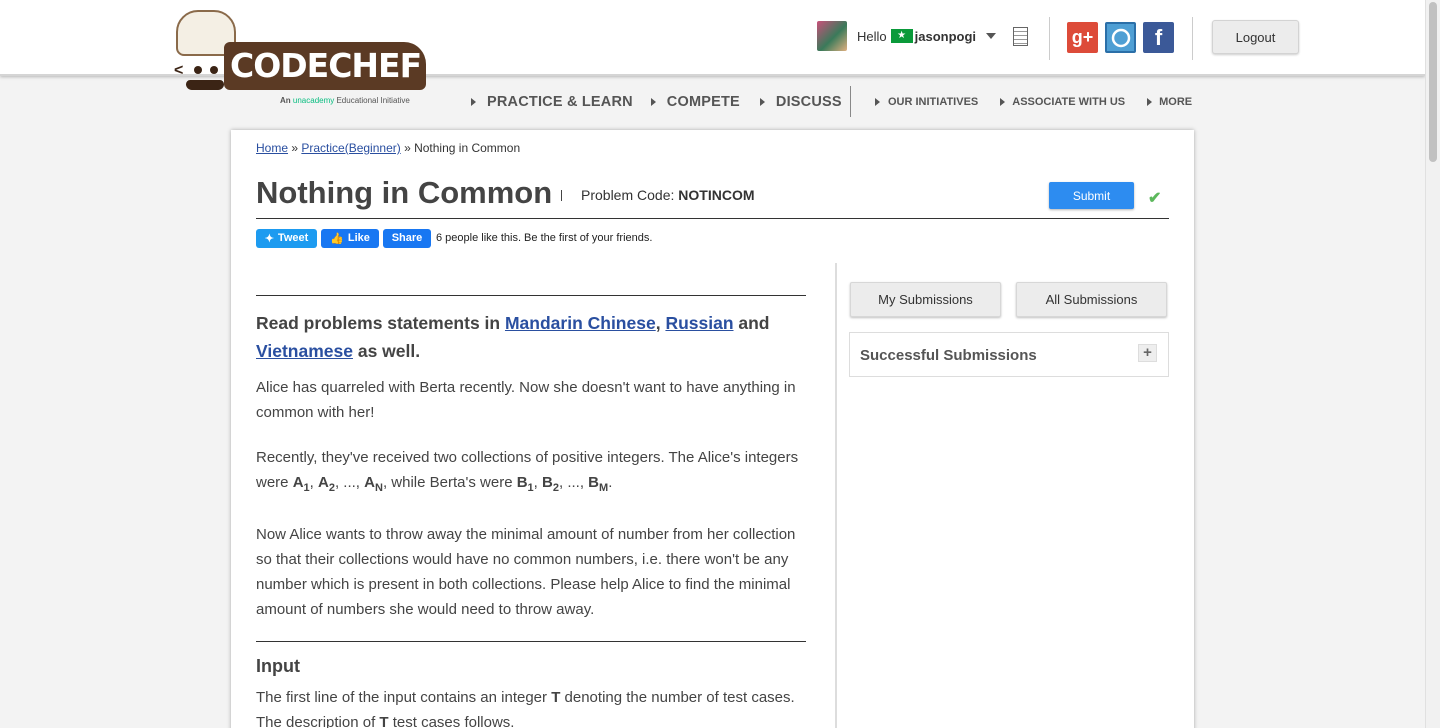 This screenshot has width=1440, height=728. What do you see at coordinates (1120, 37) in the screenshot?
I see `github-icon` at bounding box center [1120, 37].